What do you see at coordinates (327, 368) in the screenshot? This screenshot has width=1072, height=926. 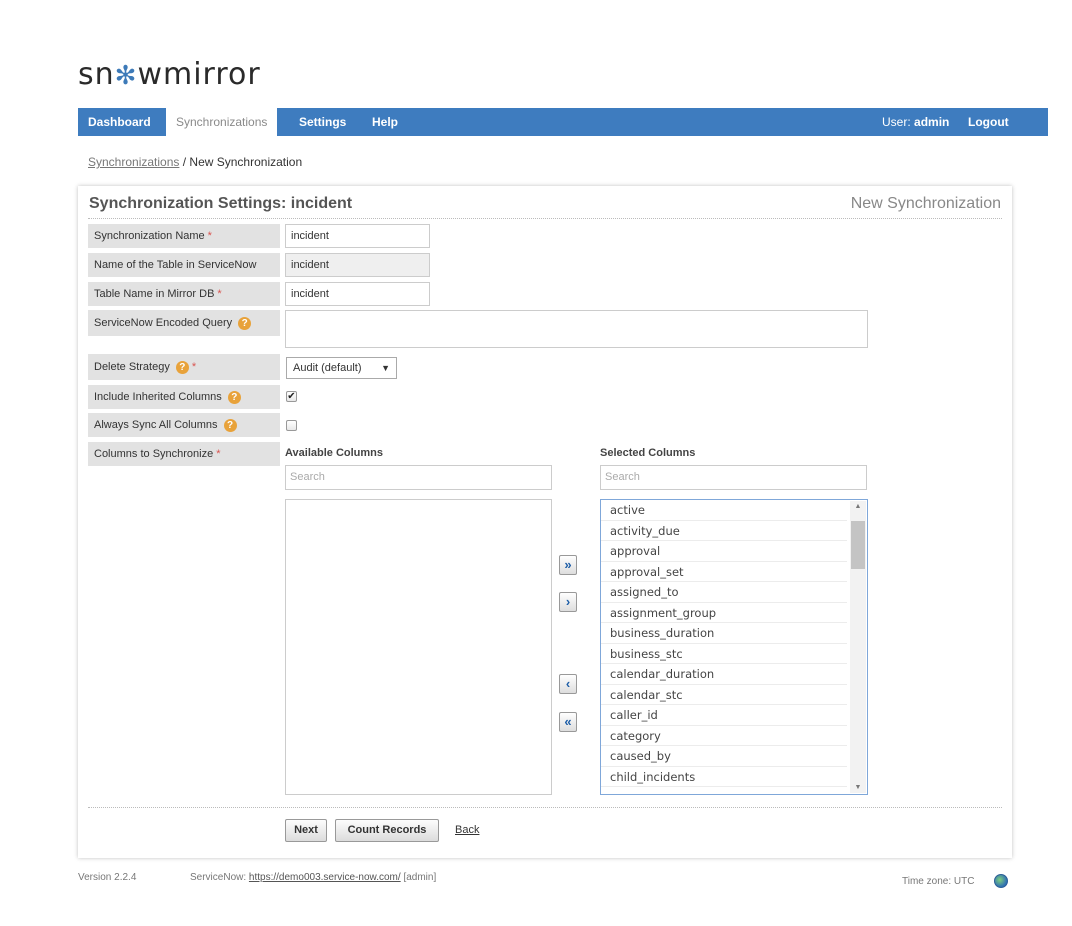 I see `delete-strategy-value: Audit (default)` at bounding box center [327, 368].